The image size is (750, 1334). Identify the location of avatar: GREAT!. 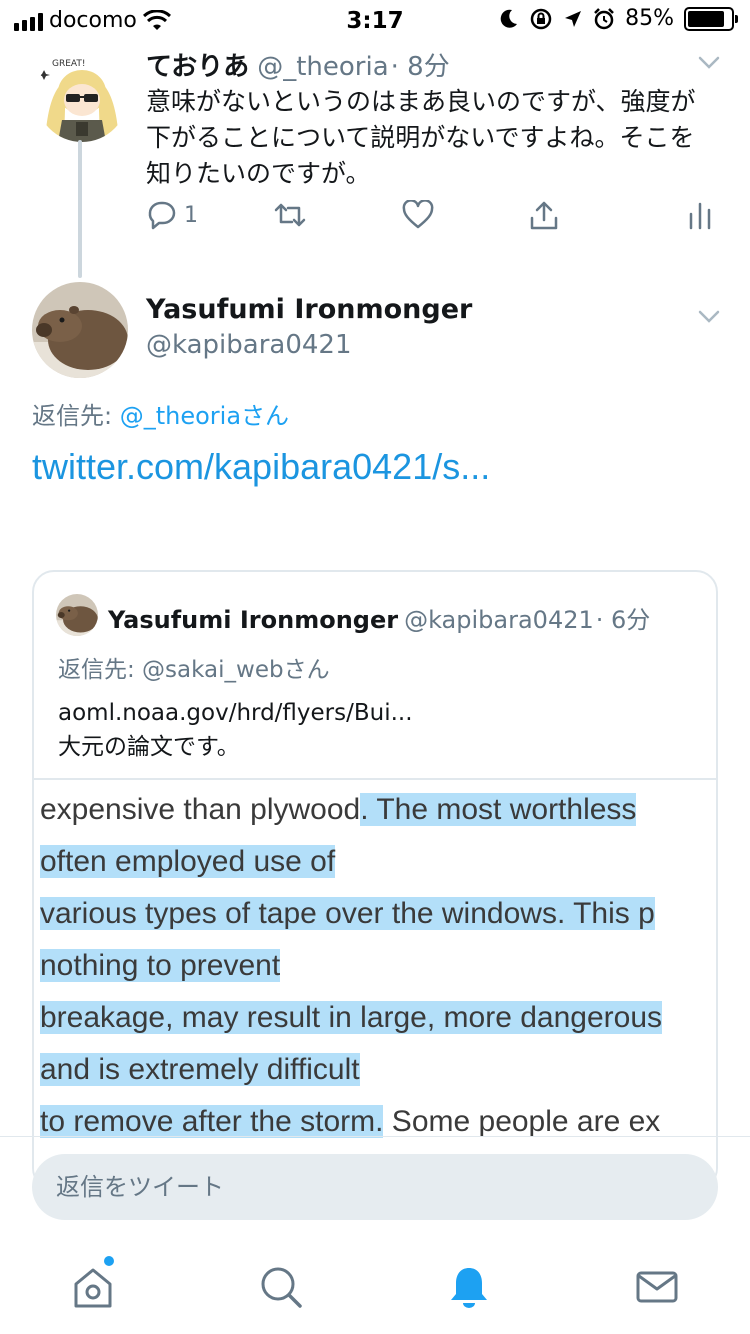
(82, 96).